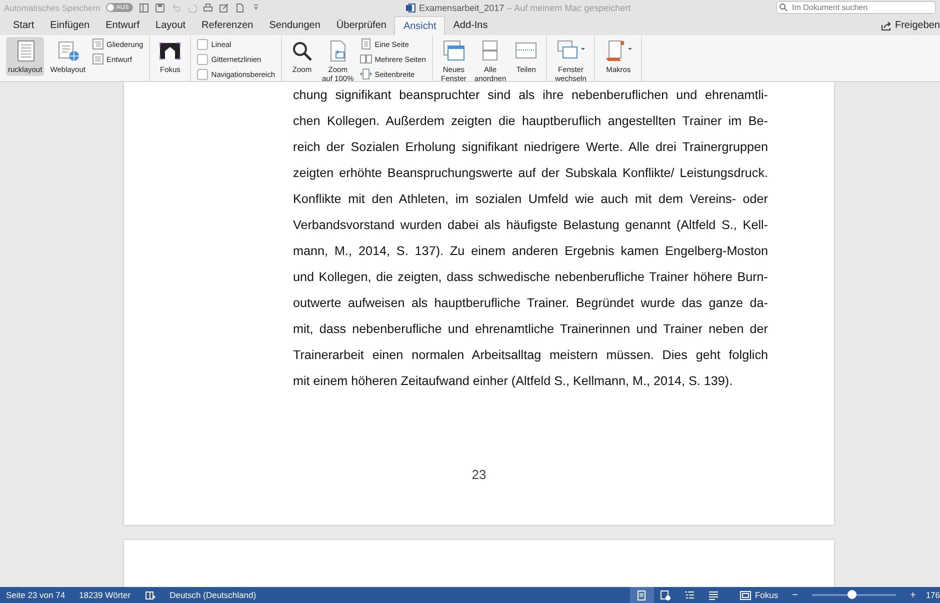 The width and height of the screenshot is (940, 603). I want to click on ribbon-tab: Überprüfen, so click(361, 25).